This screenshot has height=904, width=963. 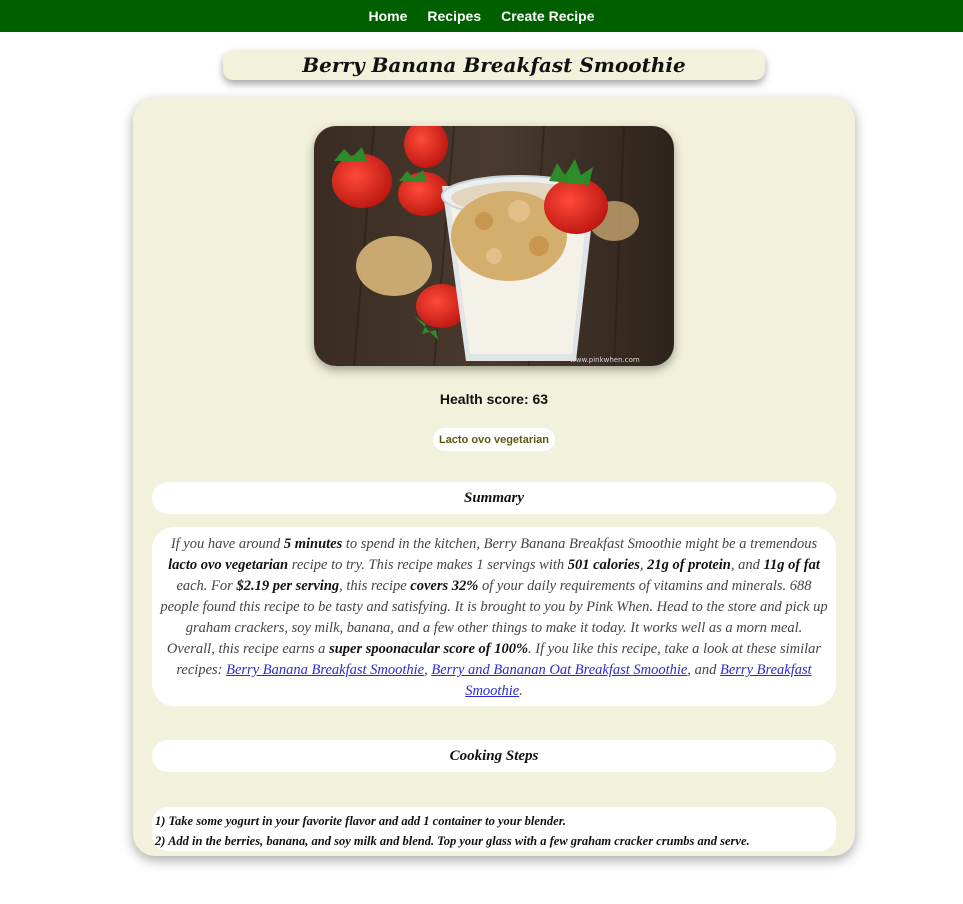 I want to click on smoothie-photo: www.pinkwhen.com, so click(x=494, y=246).